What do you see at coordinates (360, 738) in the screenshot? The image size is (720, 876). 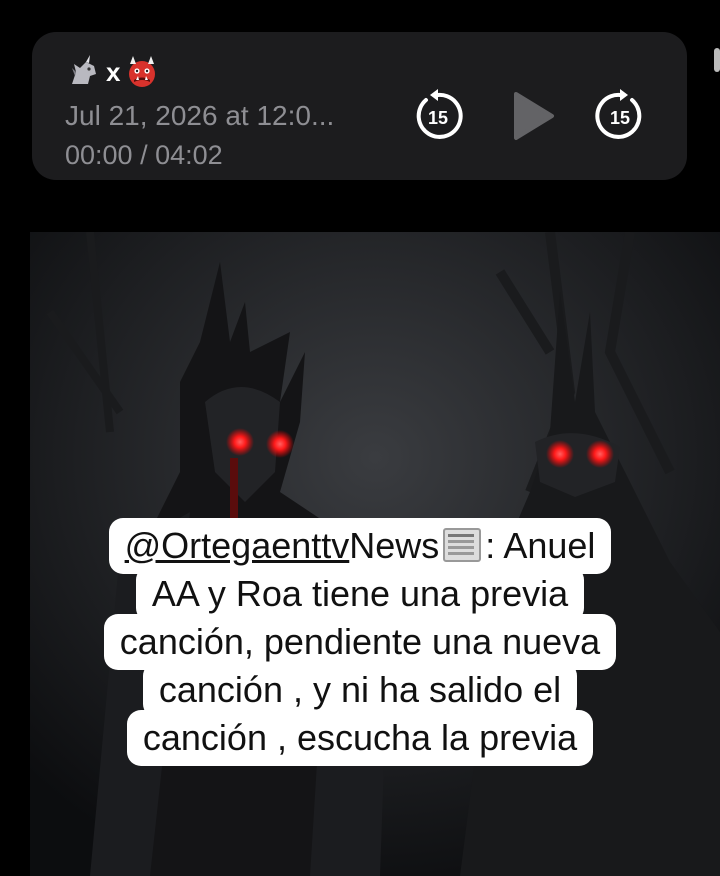 I see `caption-line-5: canción , escucha la previa` at bounding box center [360, 738].